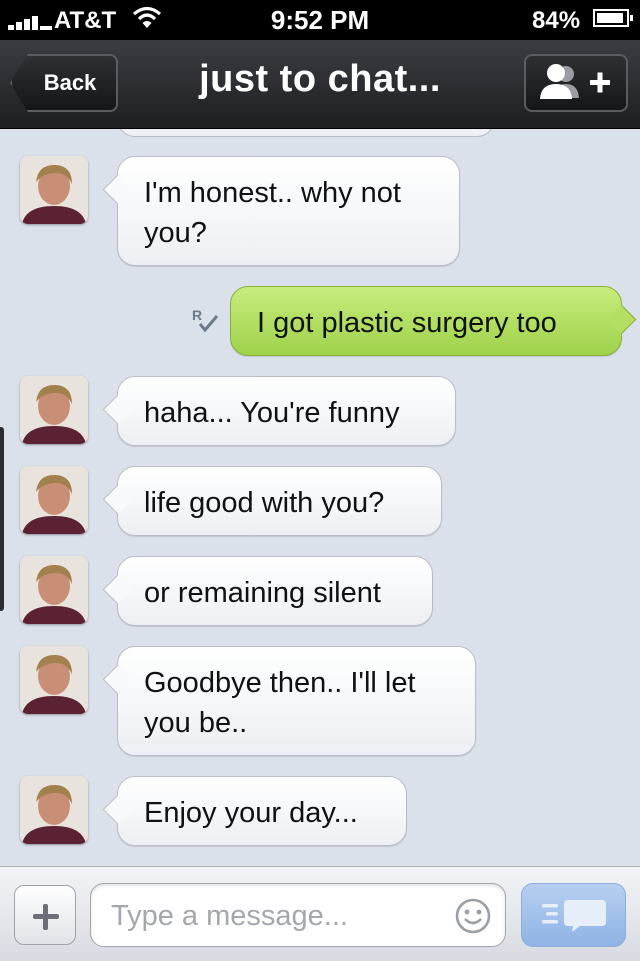 The image size is (640, 961). Describe the element at coordinates (613, 18) in the screenshot. I see `battery-icon` at that location.